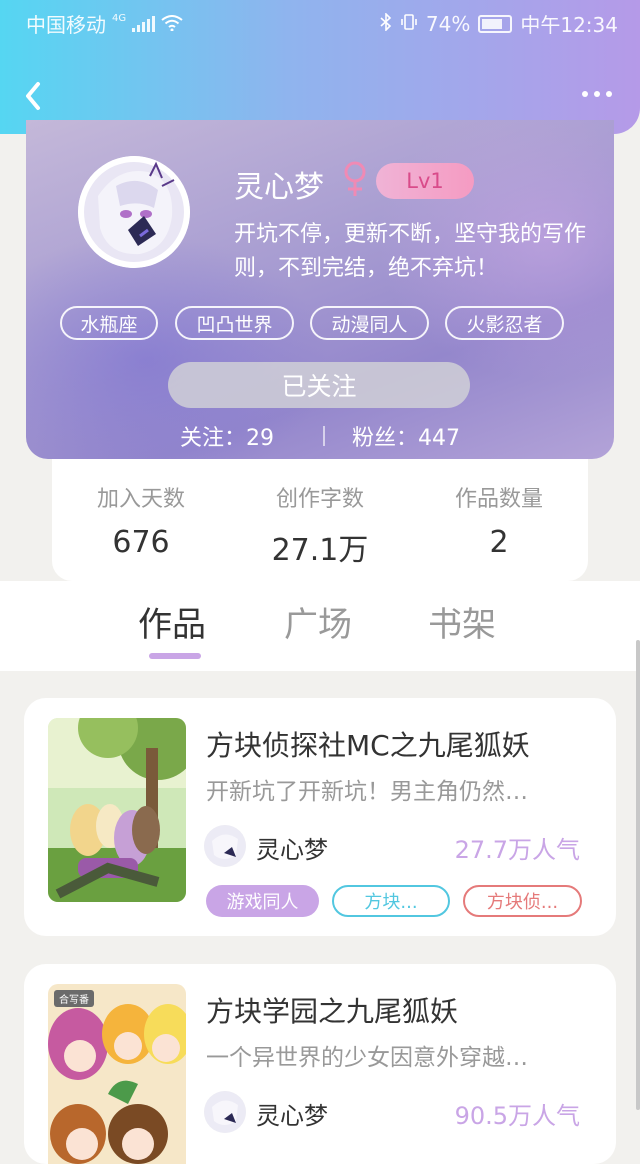 This screenshot has width=640, height=1164. Describe the element at coordinates (140, 499) in the screenshot. I see `stat-label: 加入天数` at that location.